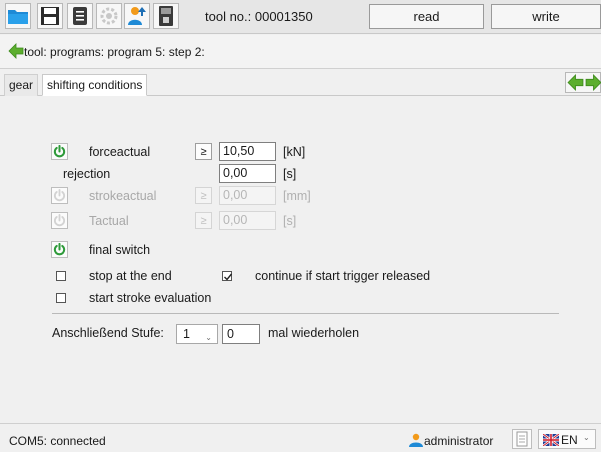 This screenshot has height=452, width=601. I want to click on back-arrow-icon, so click(16, 51).